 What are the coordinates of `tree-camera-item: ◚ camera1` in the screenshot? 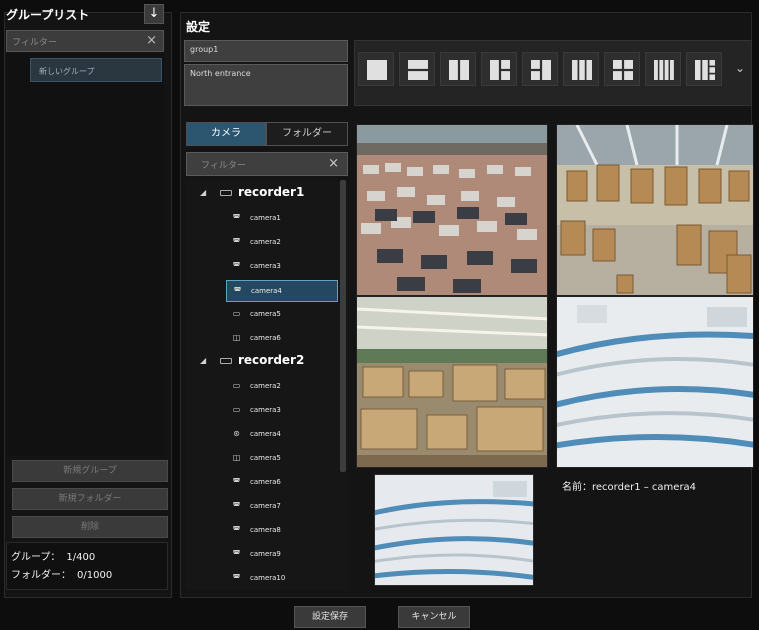 It's located at (282, 219).